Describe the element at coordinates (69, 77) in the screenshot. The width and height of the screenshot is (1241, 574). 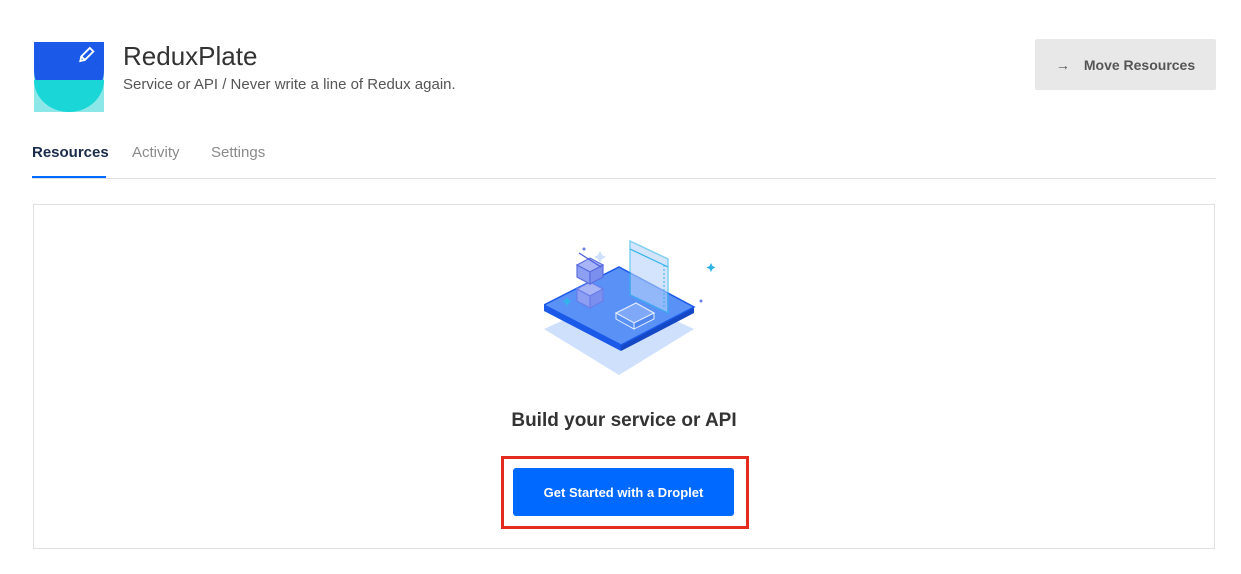
I see `project-icon` at that location.